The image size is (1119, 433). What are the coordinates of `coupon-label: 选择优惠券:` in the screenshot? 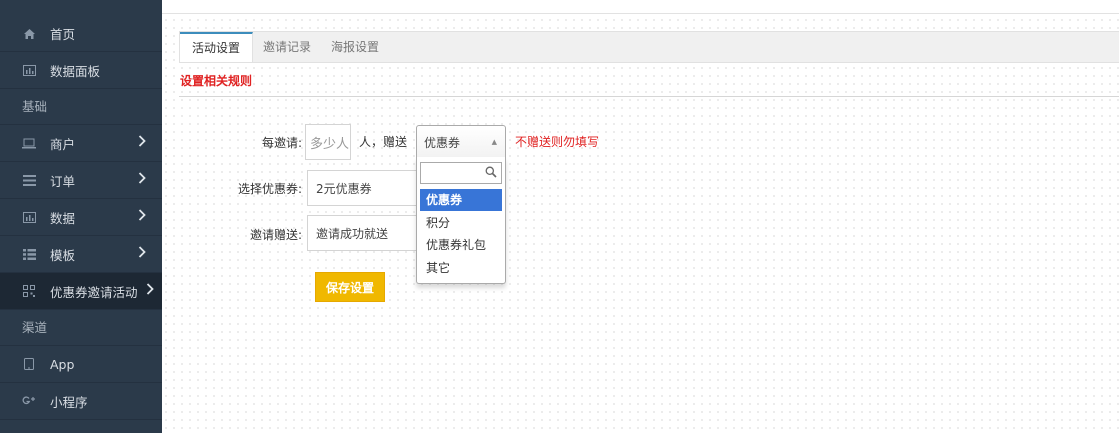 It's located at (269, 189).